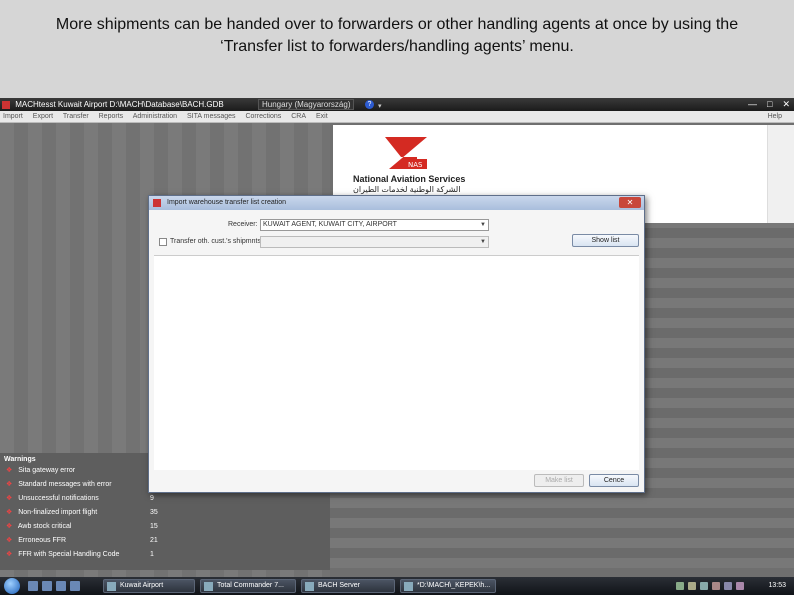 The height and width of the screenshot is (595, 794). Describe the element at coordinates (165, 499) in the screenshot. I see `warning-row: ❖ Unsuccessful notifications 9` at that location.